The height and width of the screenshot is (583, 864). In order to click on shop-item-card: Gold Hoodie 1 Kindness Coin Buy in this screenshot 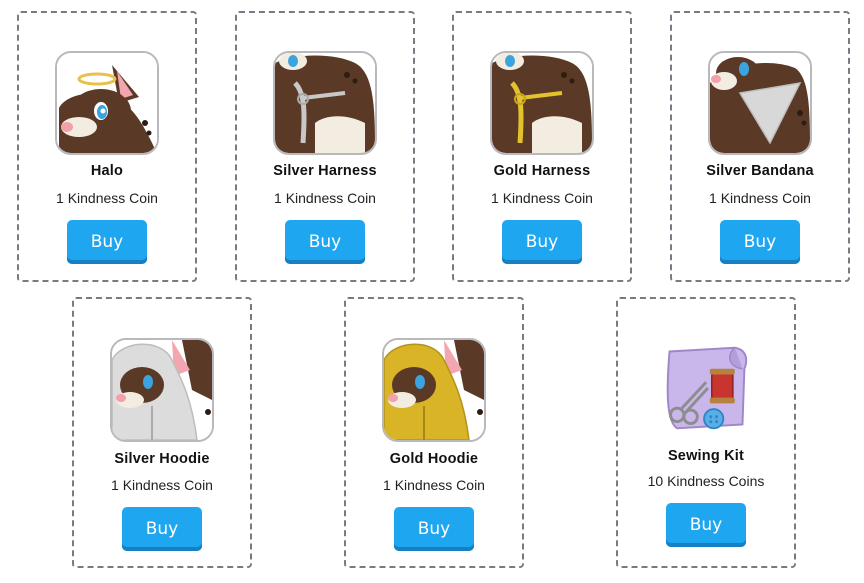, I will do `click(434, 432)`.